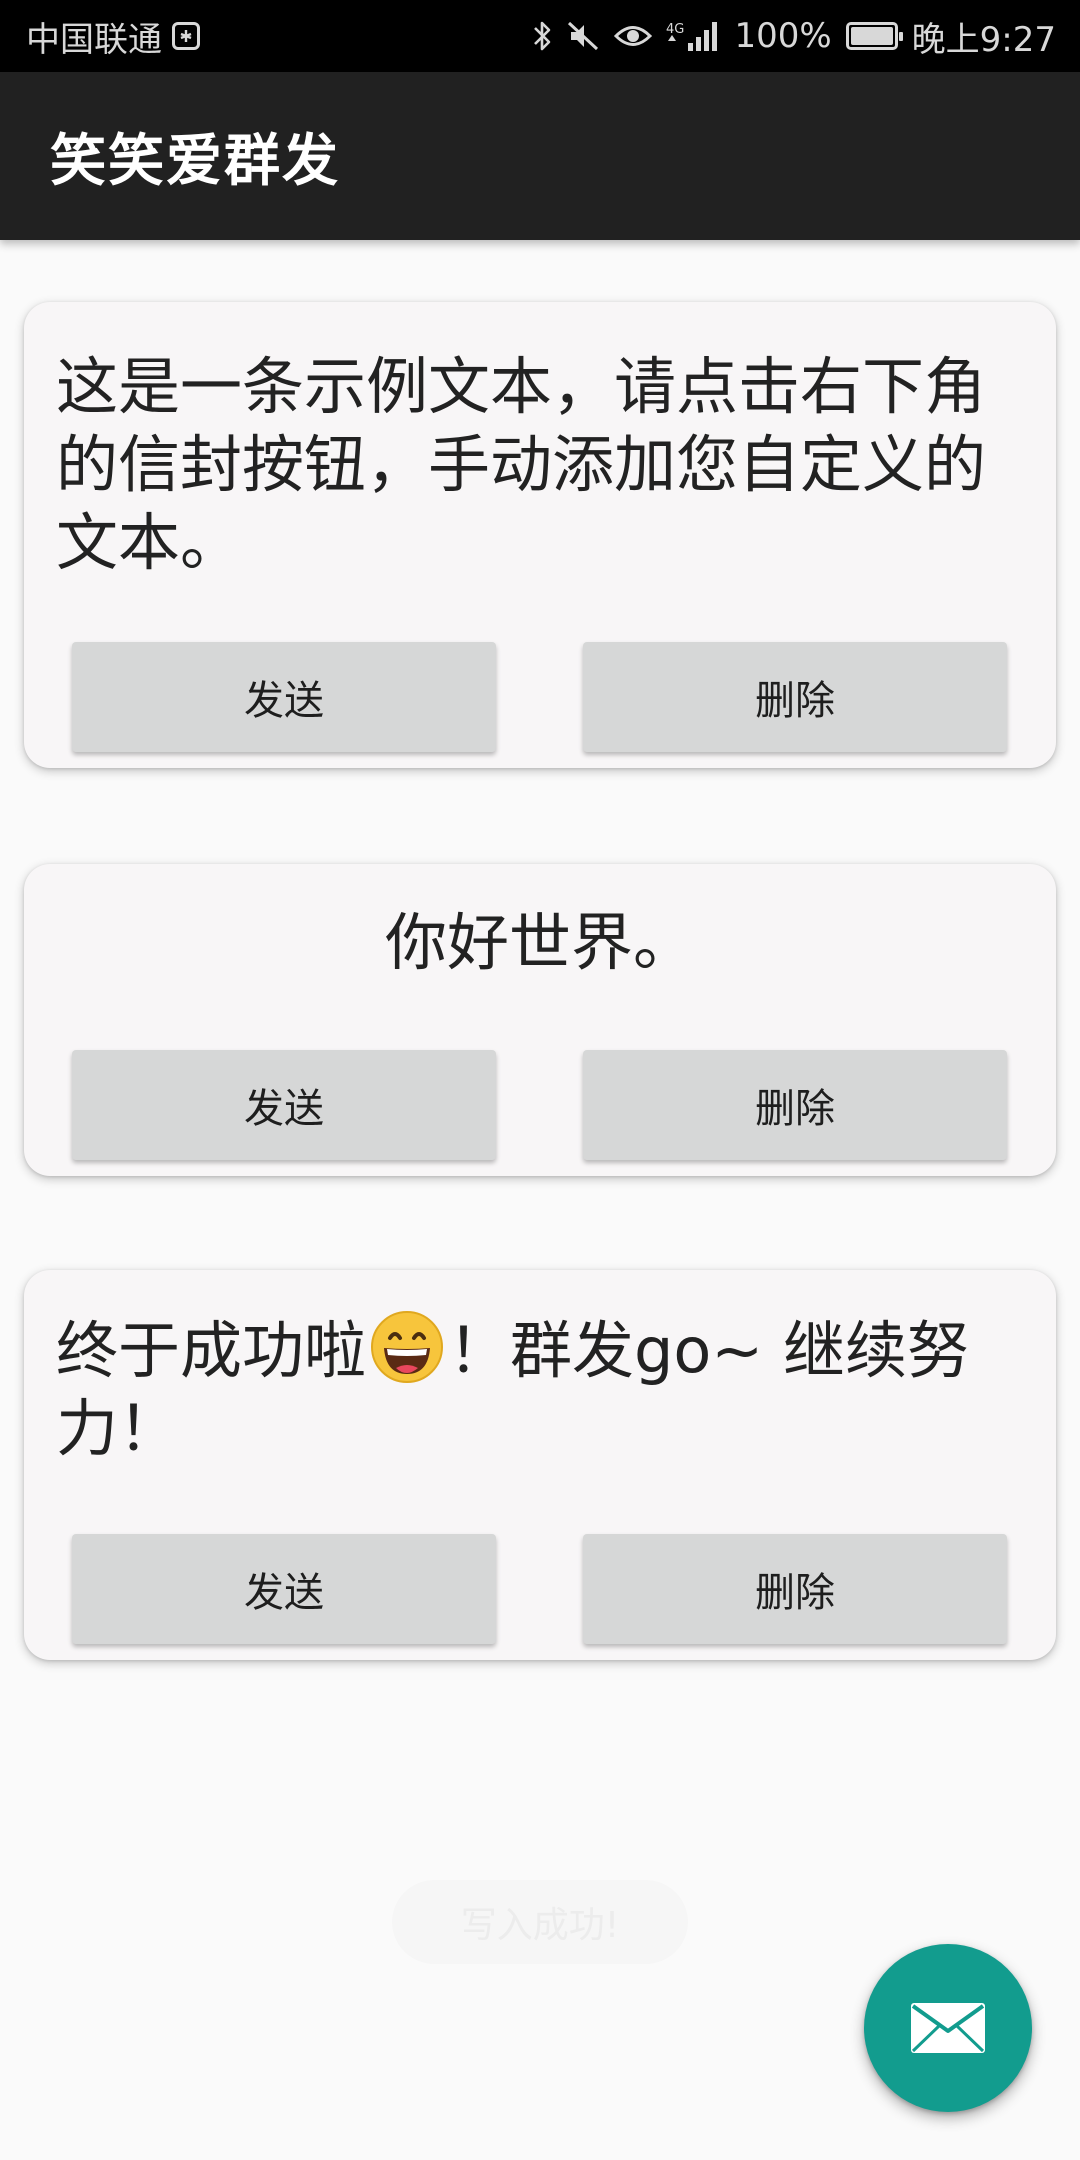 The image size is (1080, 2160). I want to click on status-right: 4G 100% 晚上9:27, so click(794, 36).